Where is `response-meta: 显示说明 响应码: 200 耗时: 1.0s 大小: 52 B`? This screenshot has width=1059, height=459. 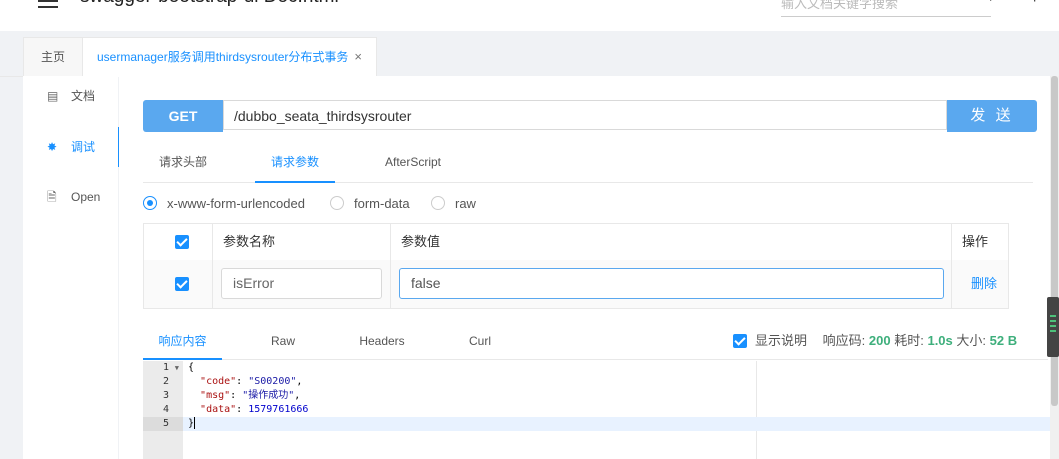
response-meta: 显示说明 响应码: 200 耗时: 1.0s 大小: 52 B is located at coordinates (875, 341).